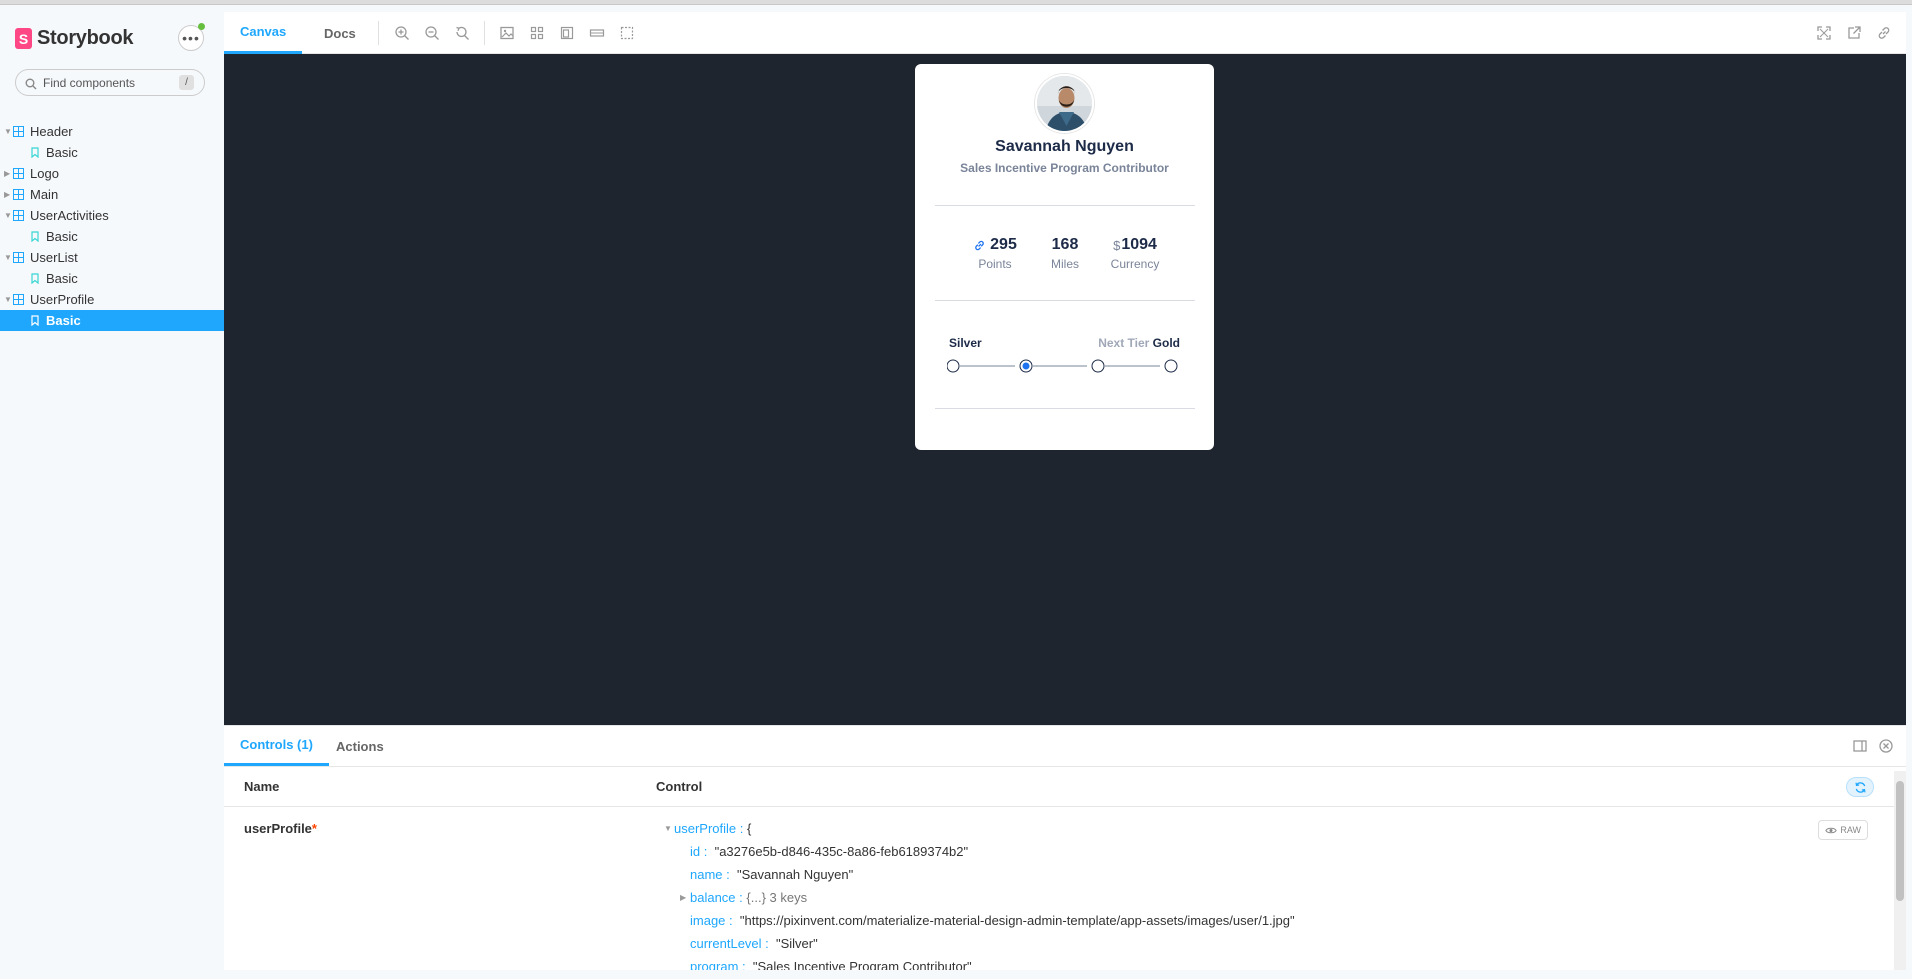  Describe the element at coordinates (987, 899) in the screenshot. I see `object-property-balance: ▶ balance : {...} 3 keys` at that location.